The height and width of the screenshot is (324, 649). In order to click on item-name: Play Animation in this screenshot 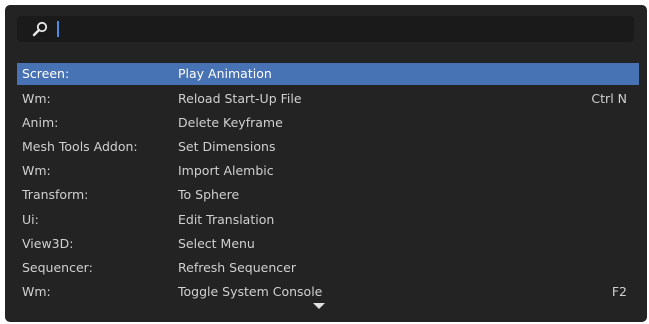, I will do `click(225, 73)`.